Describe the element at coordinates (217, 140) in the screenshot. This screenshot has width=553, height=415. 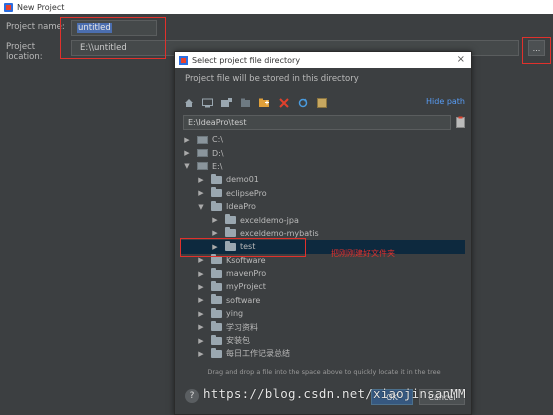
I see `tree-item-label: C:\` at that location.